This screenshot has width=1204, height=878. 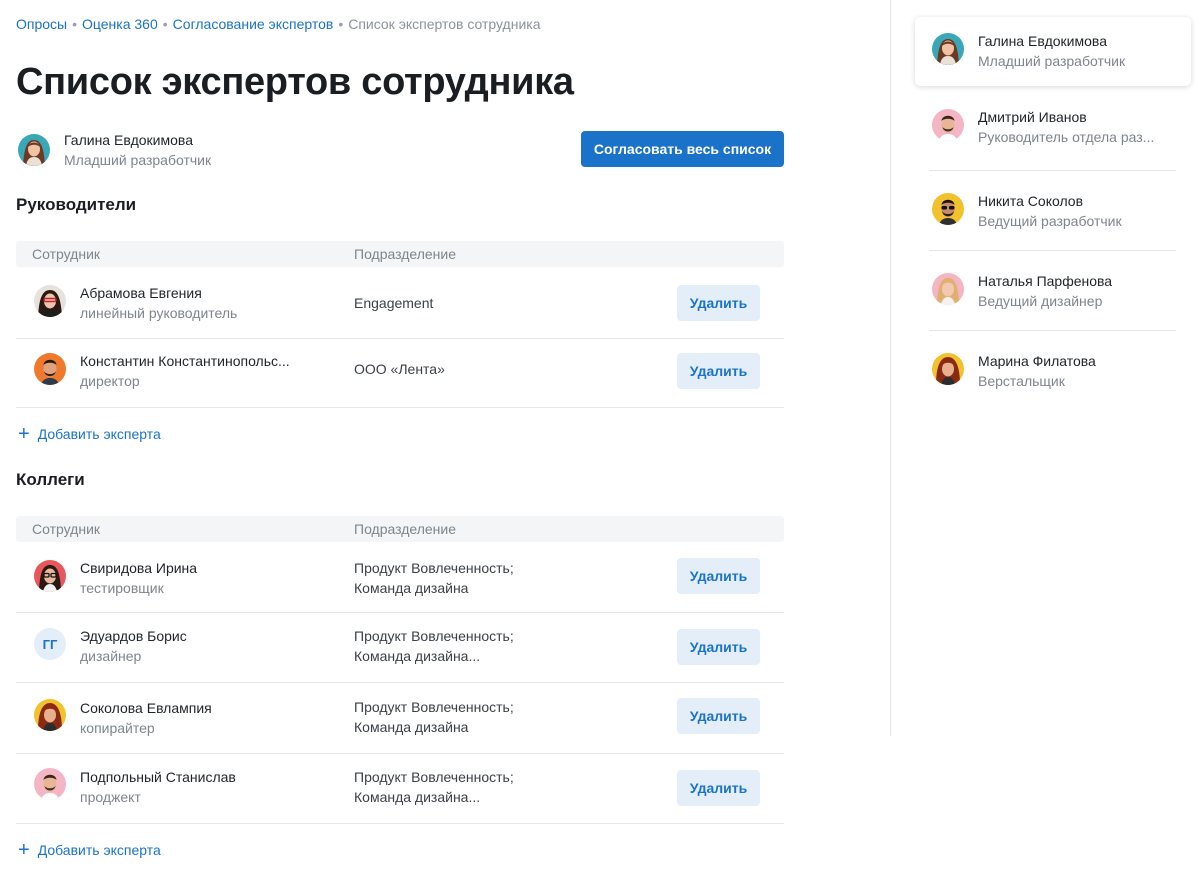 I want to click on sidebar-name: Галина Евдокимова, so click(x=1042, y=41).